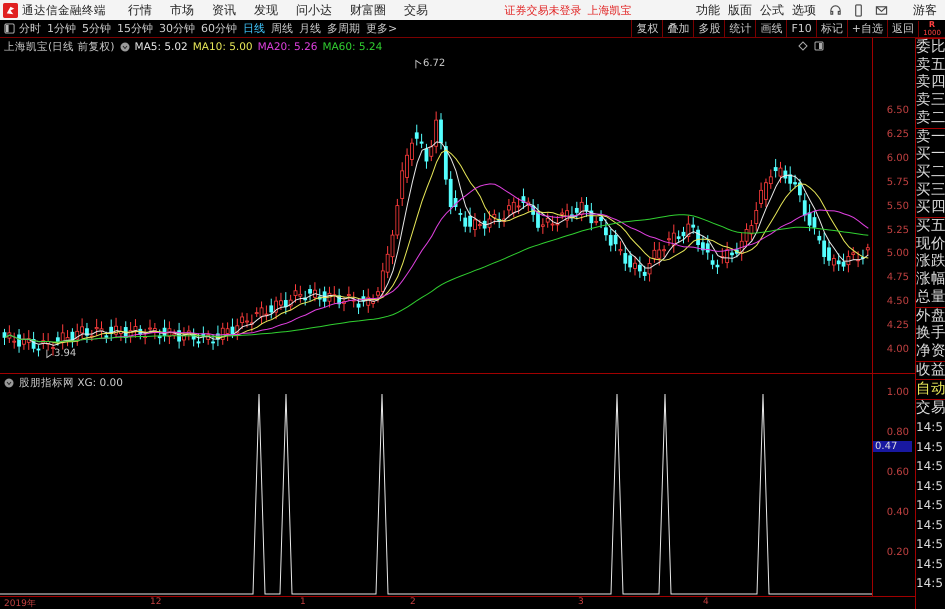 The height and width of the screenshot is (609, 945). I want to click on user-label: 游客, so click(925, 10).